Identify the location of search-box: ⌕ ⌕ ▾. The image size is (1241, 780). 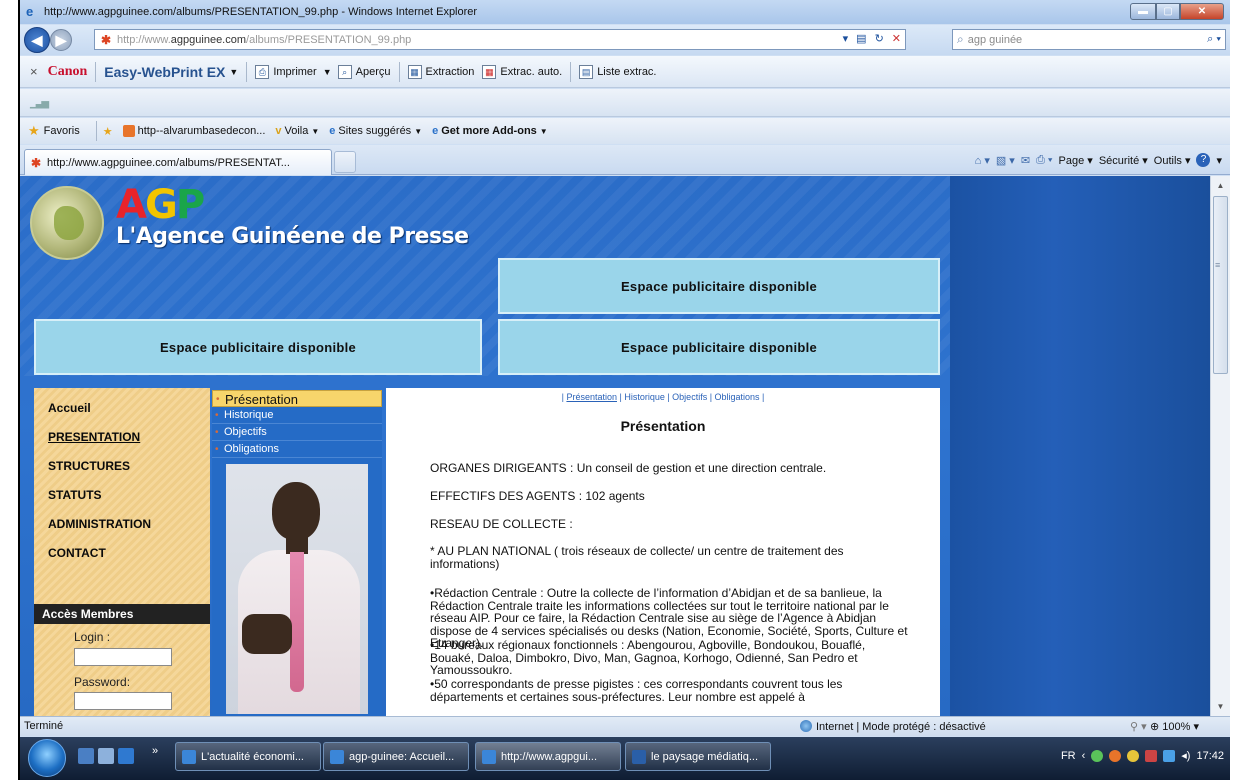
(1089, 39).